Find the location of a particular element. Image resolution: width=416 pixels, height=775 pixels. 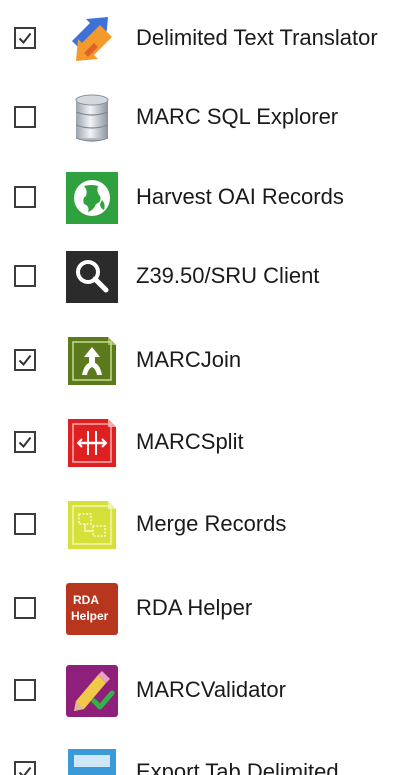

delimited-text-translator-icon is located at coordinates (92, 39).